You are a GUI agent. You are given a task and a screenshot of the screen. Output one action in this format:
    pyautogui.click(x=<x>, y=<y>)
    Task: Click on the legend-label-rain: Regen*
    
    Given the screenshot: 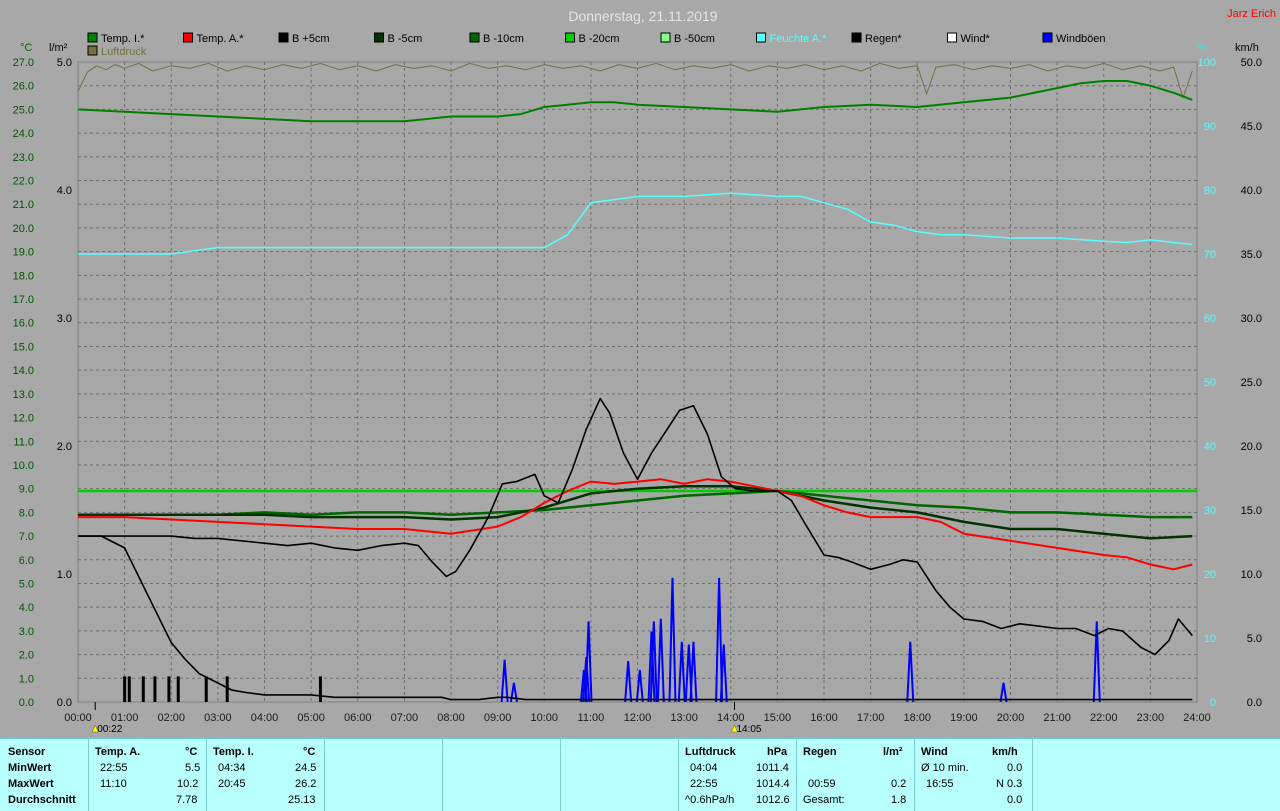 What is the action you would take?
    pyautogui.click(x=883, y=39)
    